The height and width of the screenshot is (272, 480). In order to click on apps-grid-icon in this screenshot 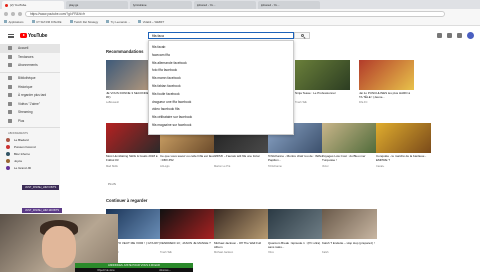, I will do `click(449, 35)`.